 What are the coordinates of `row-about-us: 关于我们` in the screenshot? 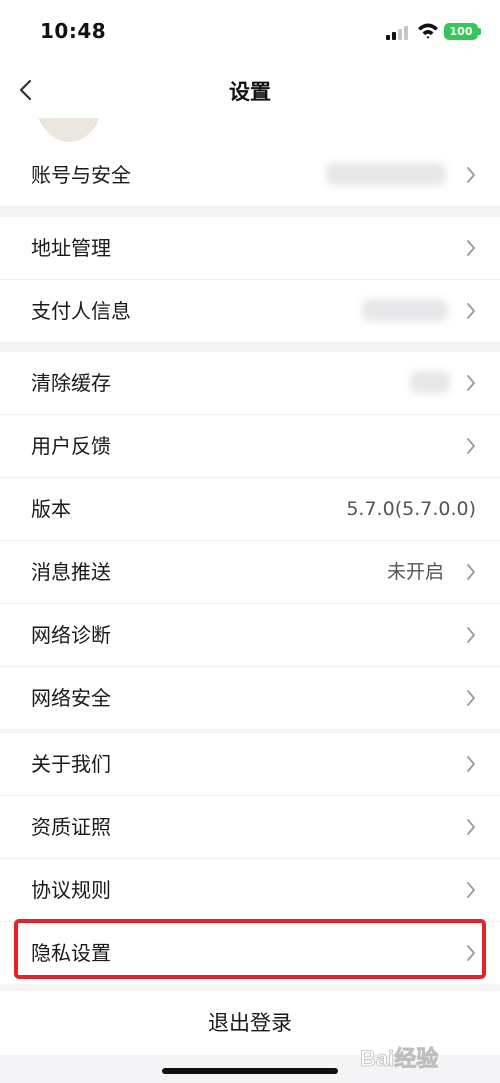 It's located at (250, 764).